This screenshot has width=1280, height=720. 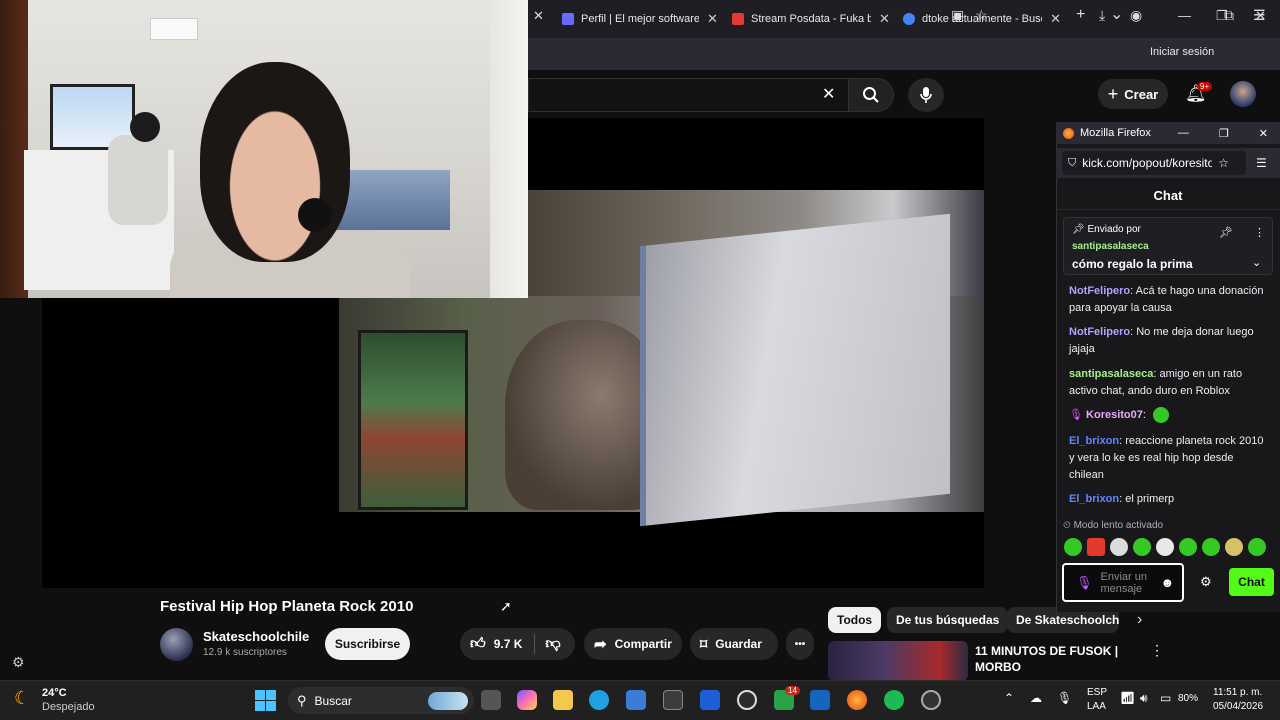 I want to click on chevron-down-icon: ⌄, so click(x=1256, y=262).